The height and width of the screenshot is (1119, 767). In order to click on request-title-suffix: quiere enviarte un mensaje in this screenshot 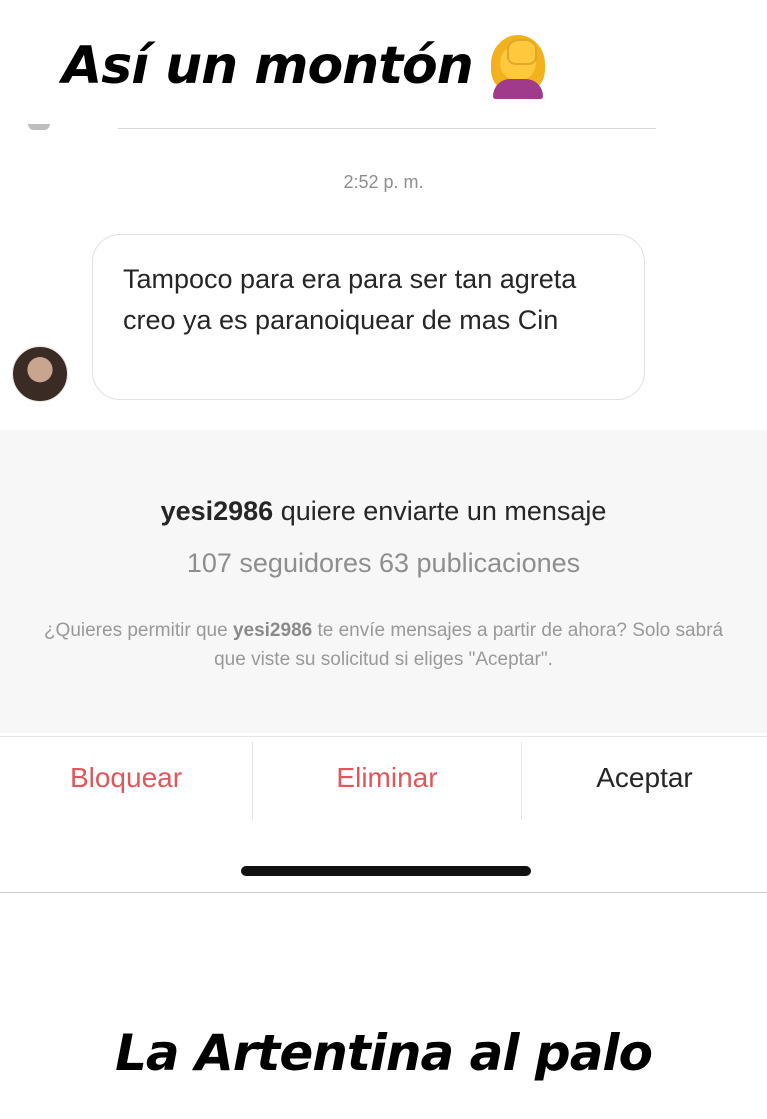, I will do `click(440, 511)`.